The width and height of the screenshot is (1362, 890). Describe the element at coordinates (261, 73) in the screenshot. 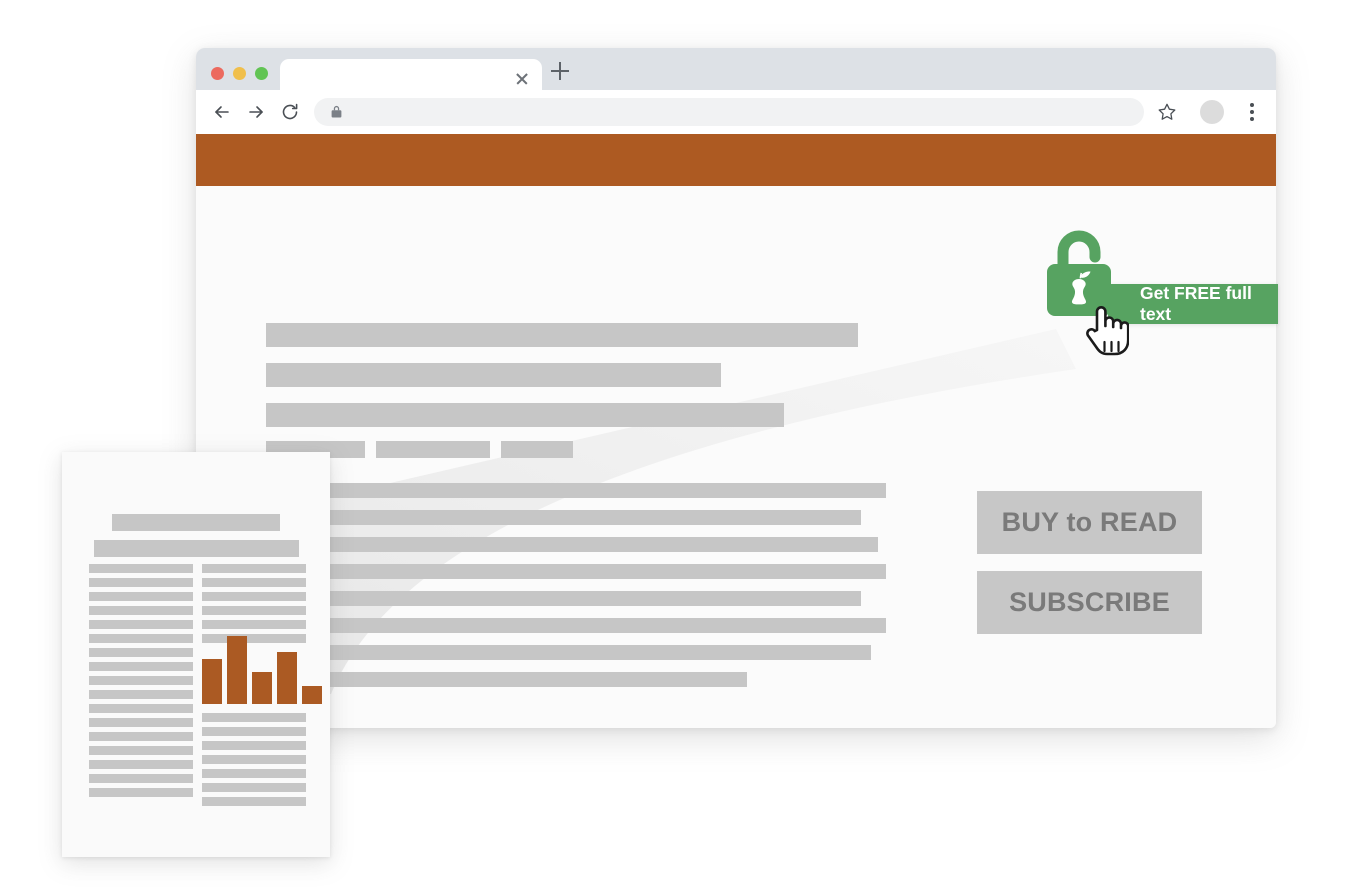

I see `maximize-window-button` at that location.